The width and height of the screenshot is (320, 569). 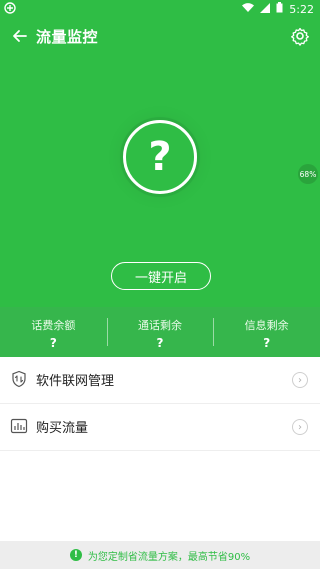 I want to click on menu-item-label: 软件联网管理, so click(x=75, y=381).